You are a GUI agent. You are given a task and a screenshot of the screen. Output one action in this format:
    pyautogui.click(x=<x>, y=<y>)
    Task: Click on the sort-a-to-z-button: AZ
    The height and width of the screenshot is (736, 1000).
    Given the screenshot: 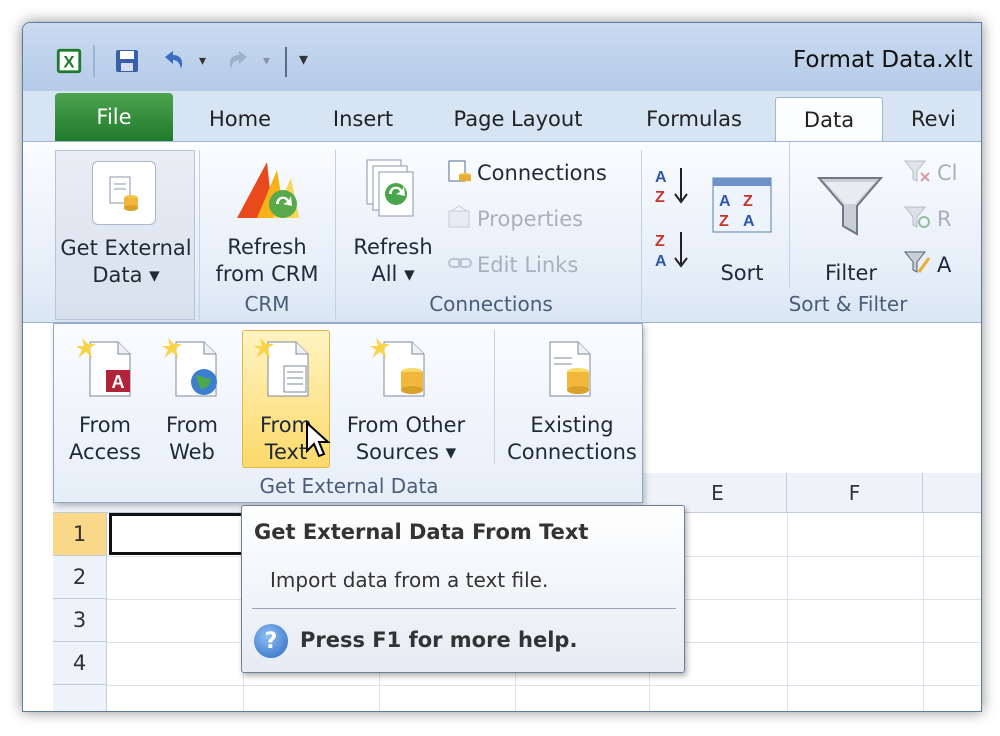 What is the action you would take?
    pyautogui.click(x=673, y=188)
    